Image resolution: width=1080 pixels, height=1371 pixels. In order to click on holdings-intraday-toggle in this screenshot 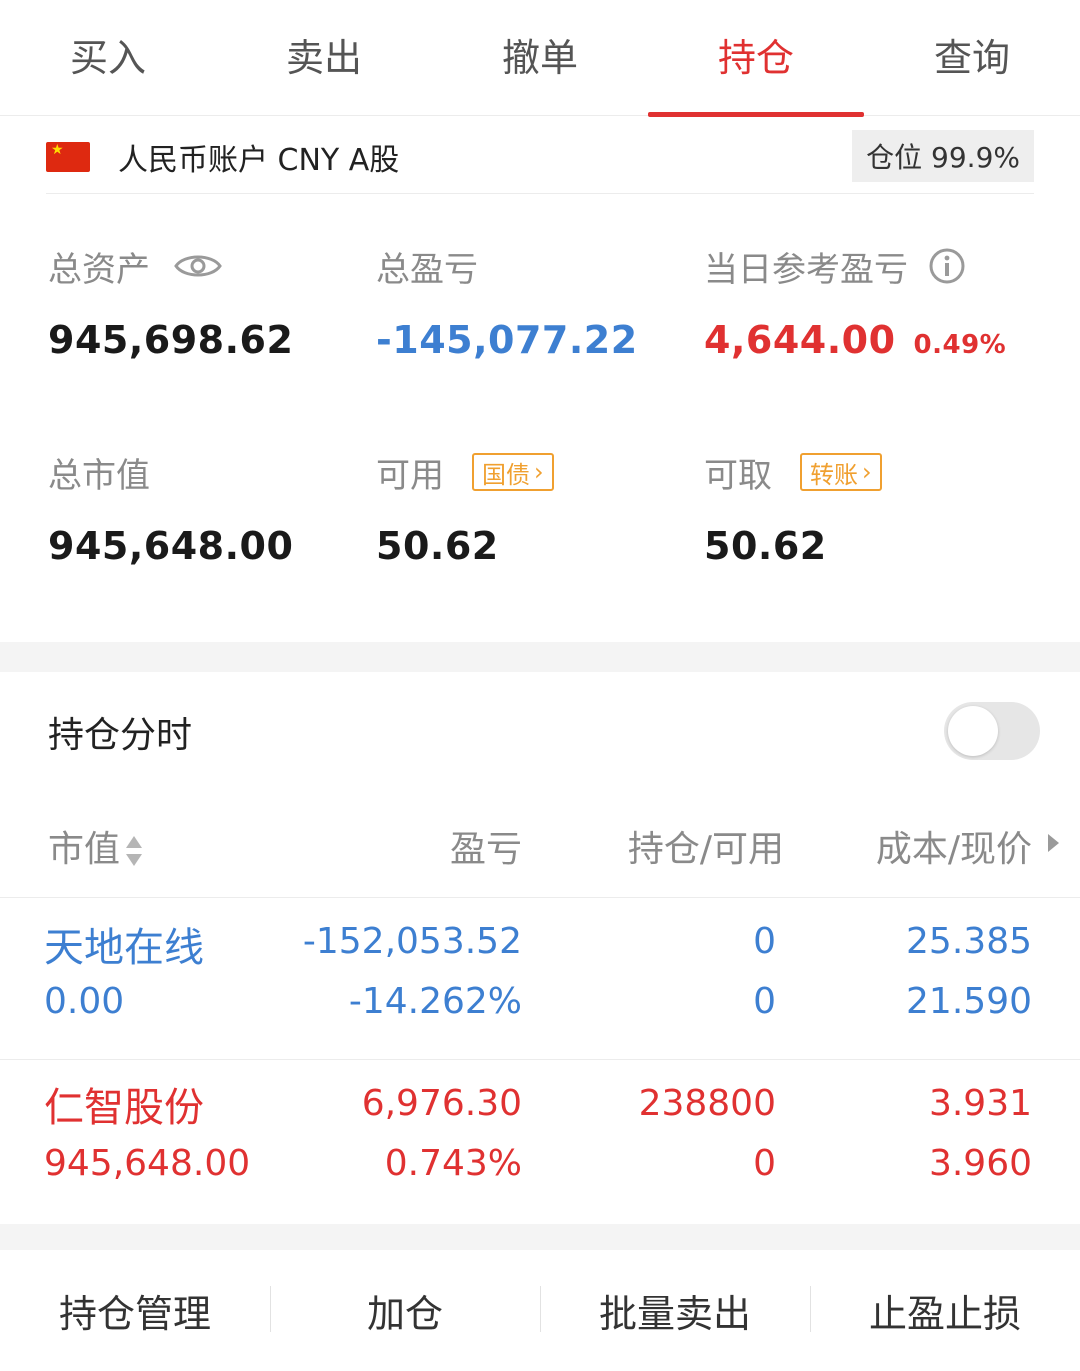, I will do `click(992, 731)`.